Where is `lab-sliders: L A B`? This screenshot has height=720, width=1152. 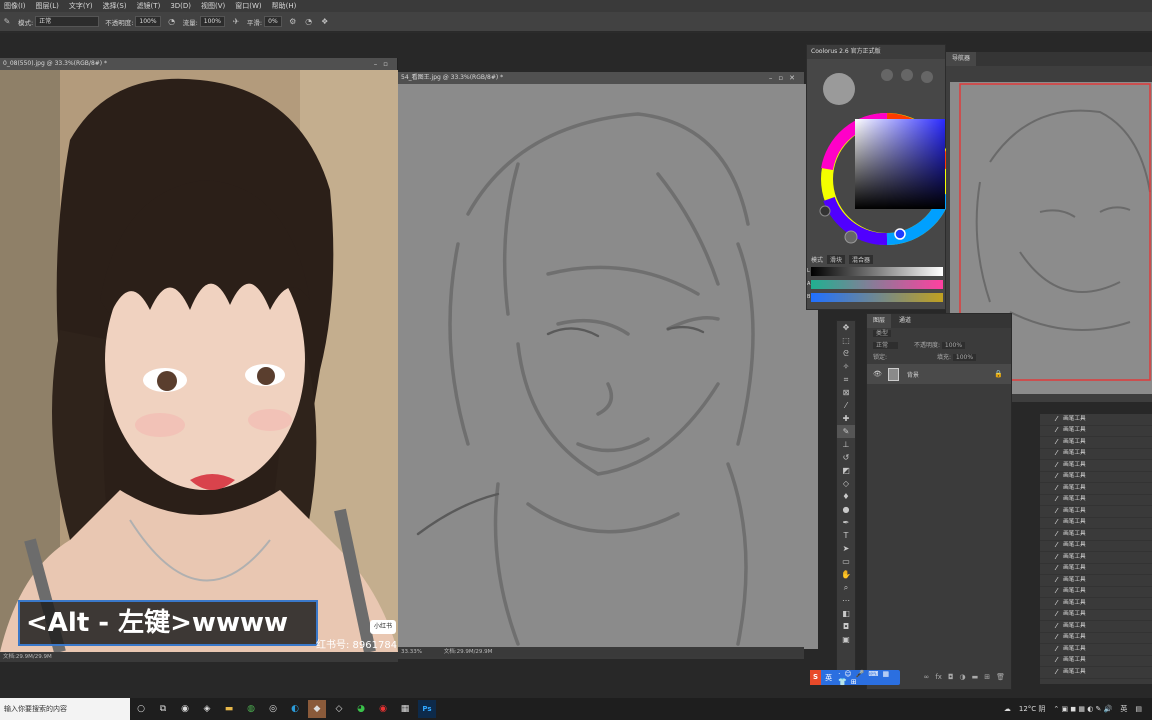
lab-sliders: L A B is located at coordinates (875, 284).